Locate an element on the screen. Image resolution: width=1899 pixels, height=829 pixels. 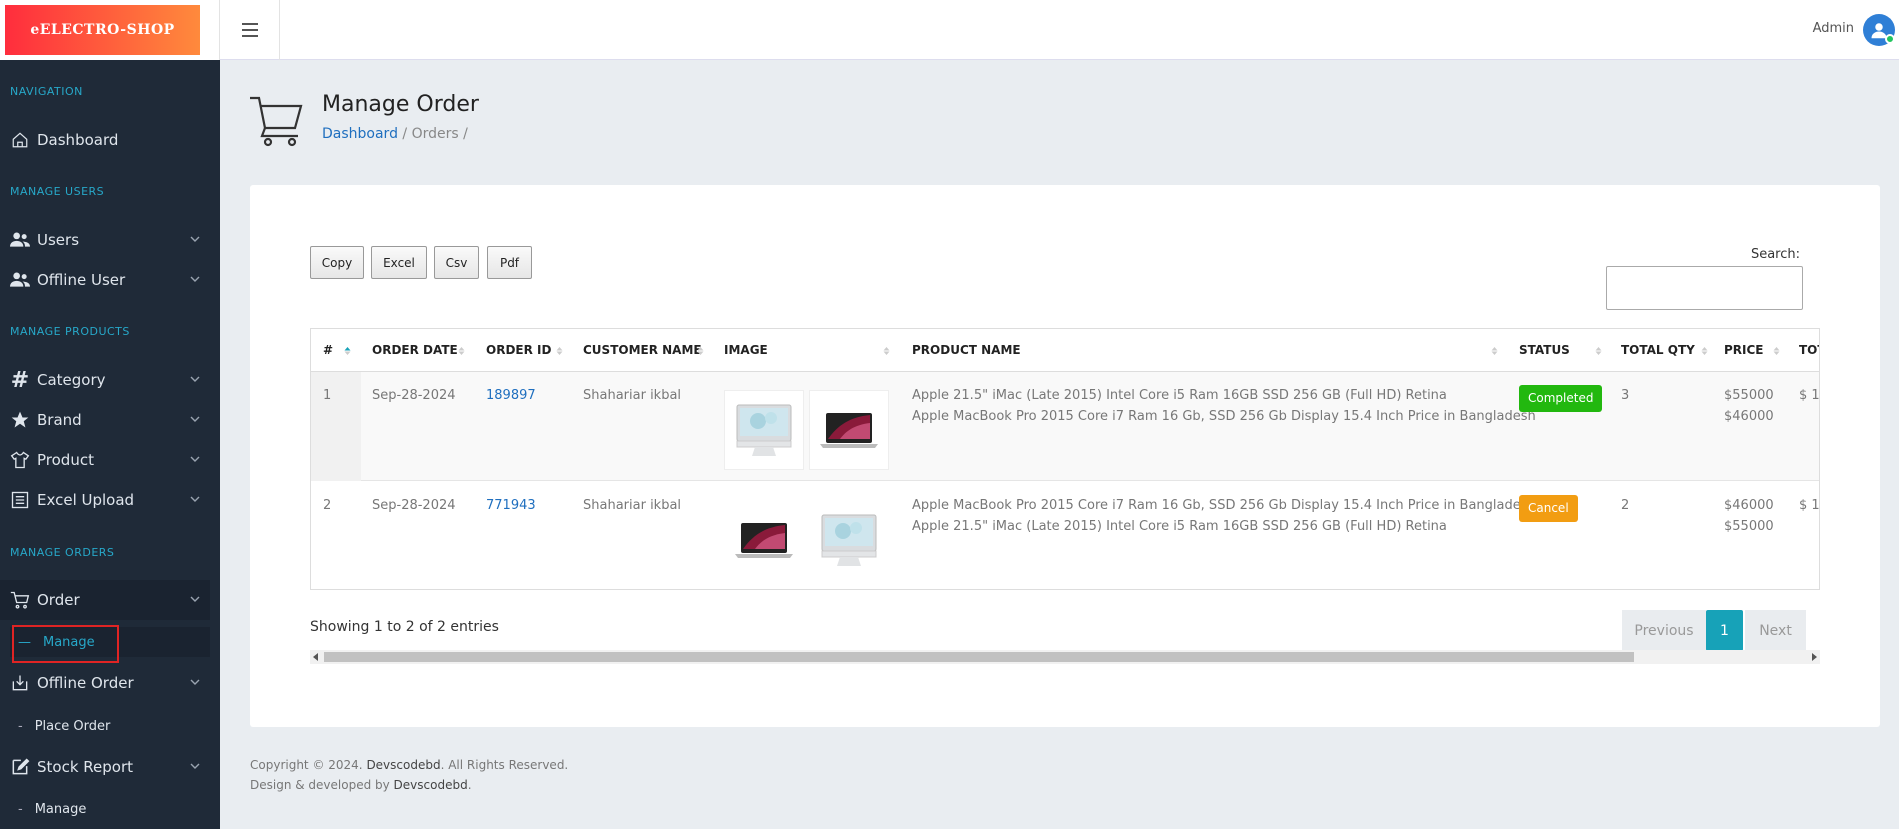
order-id-link: 771943 is located at coordinates (511, 505).